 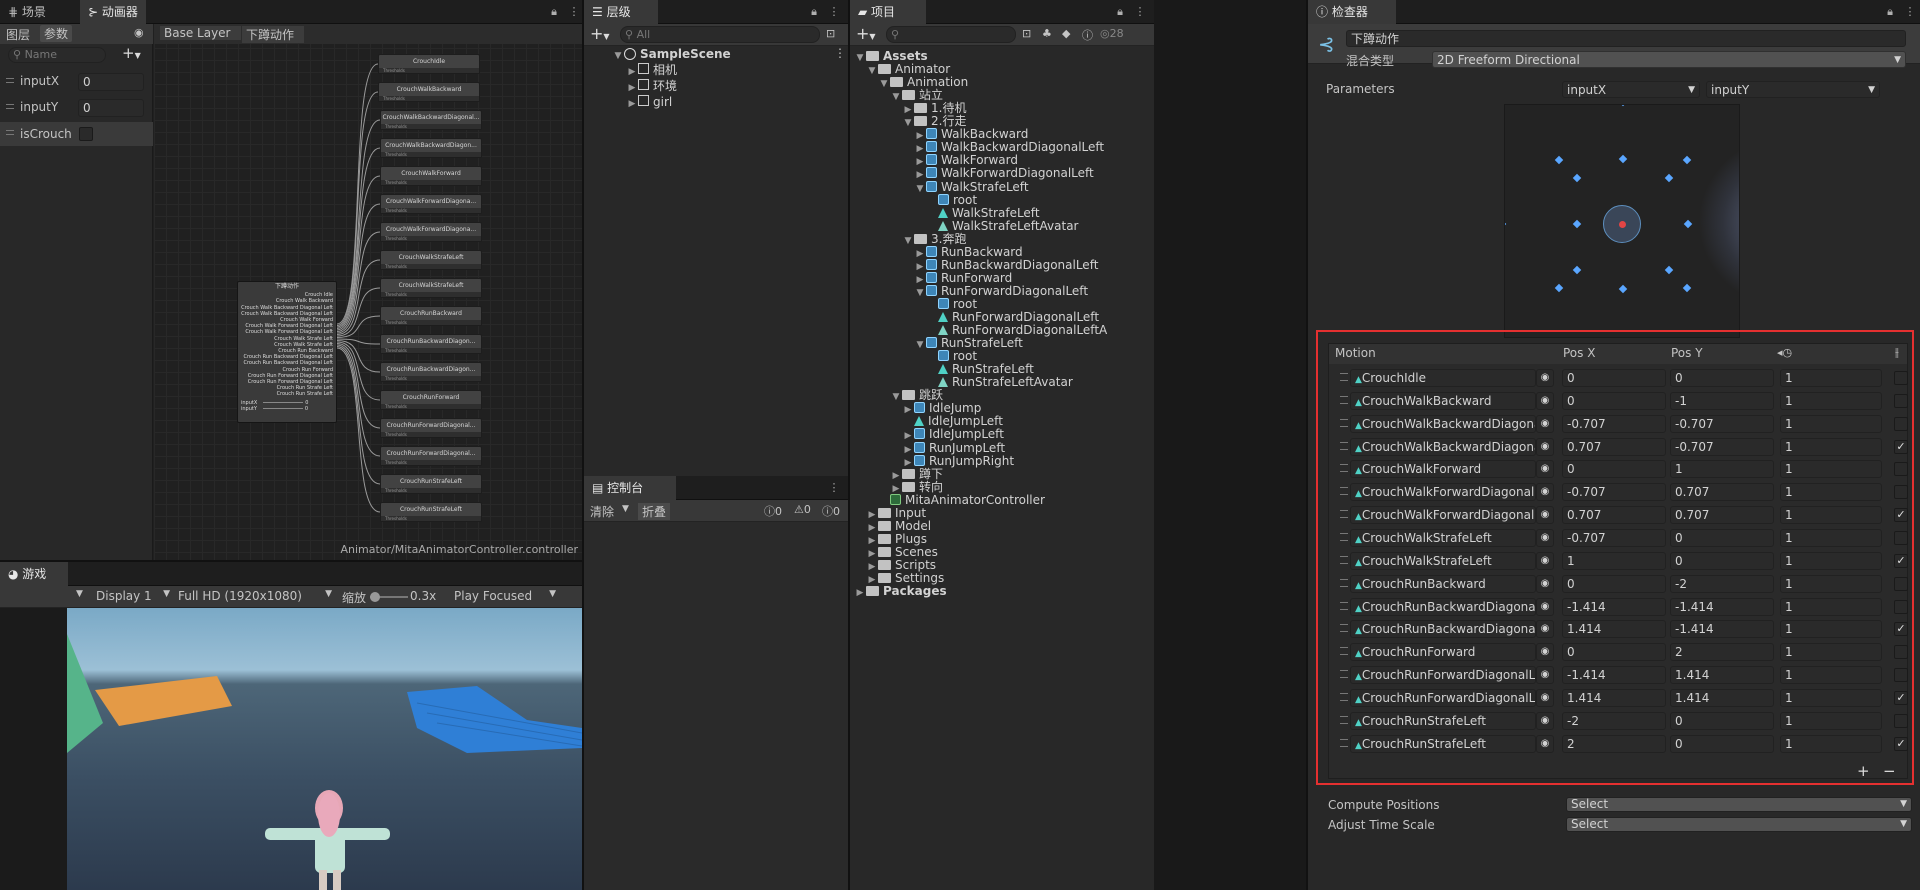 What do you see at coordinates (1026, 33) in the screenshot?
I see `search-by-type-icon: ⊡` at bounding box center [1026, 33].